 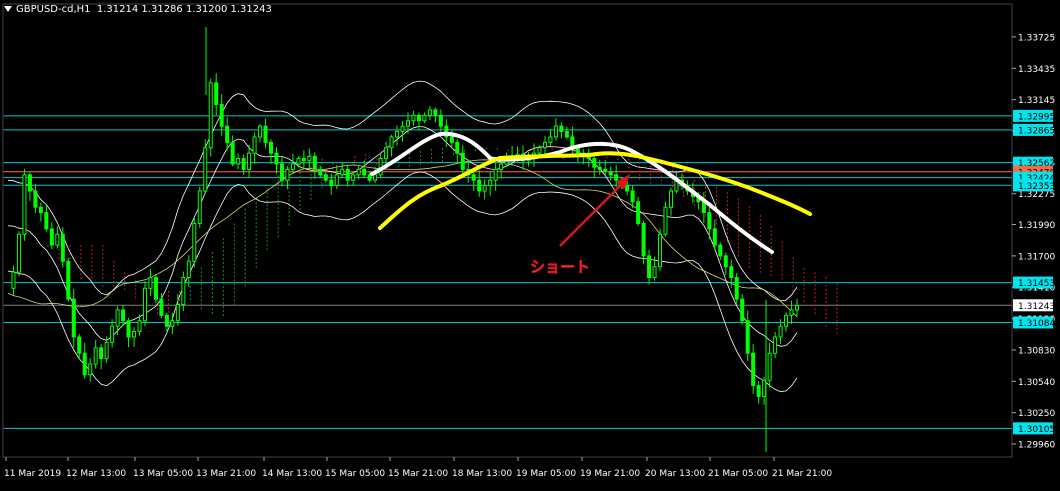 What do you see at coordinates (8, 9) in the screenshot?
I see `dropdown-triangle-icon` at bounding box center [8, 9].